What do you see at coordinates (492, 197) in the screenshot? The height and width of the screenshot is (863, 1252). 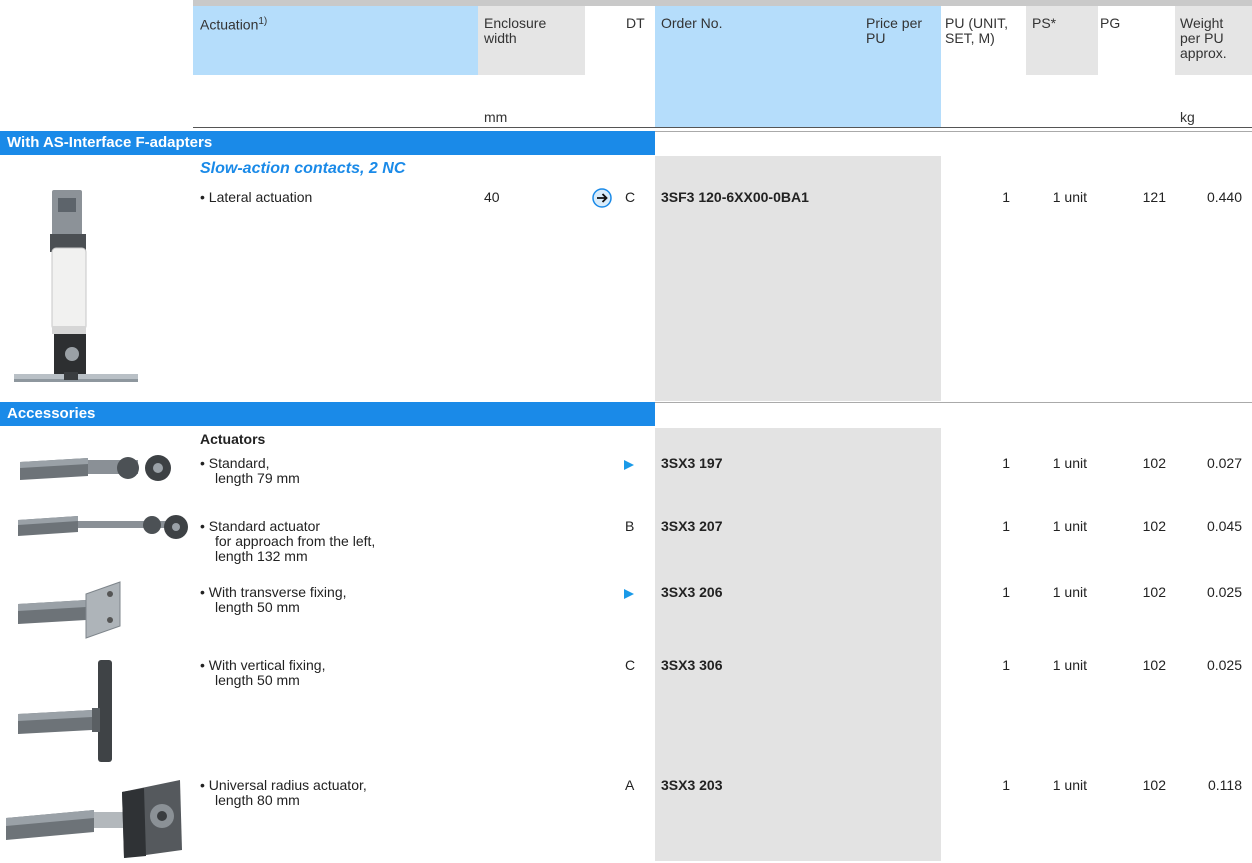 I see `enclosure-width-value: 40` at bounding box center [492, 197].